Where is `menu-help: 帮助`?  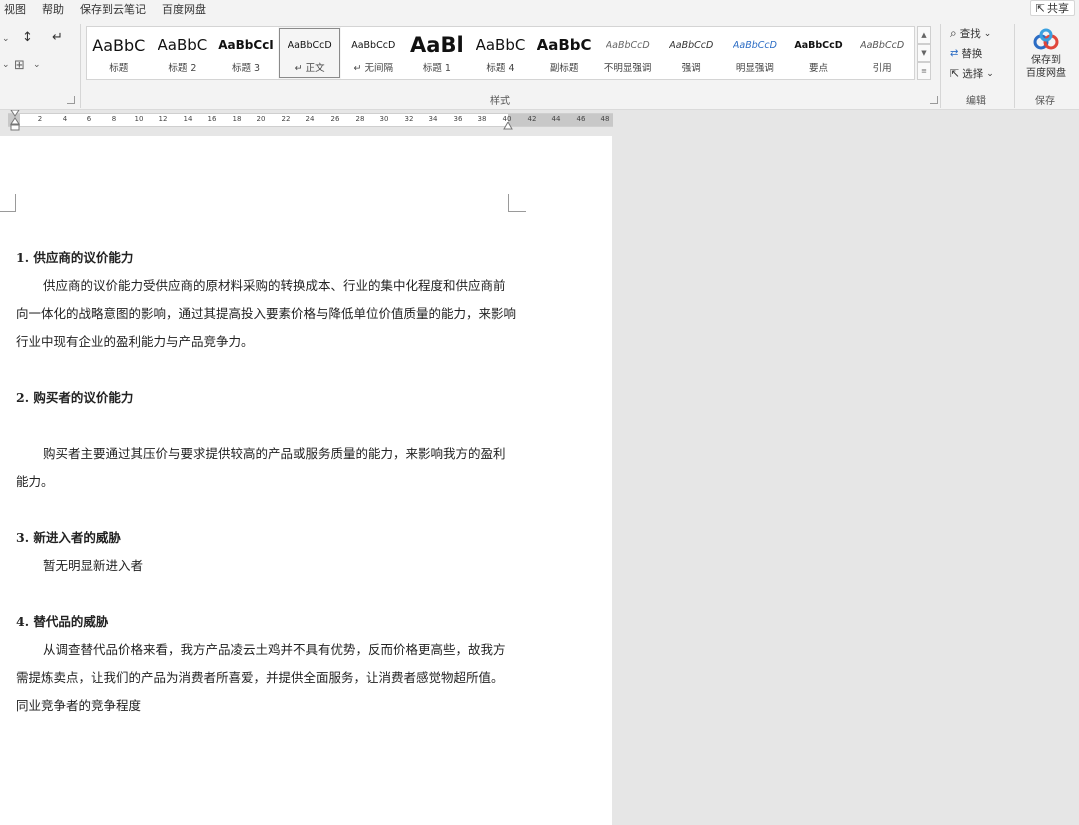
menu-help: 帮助 is located at coordinates (53, 9).